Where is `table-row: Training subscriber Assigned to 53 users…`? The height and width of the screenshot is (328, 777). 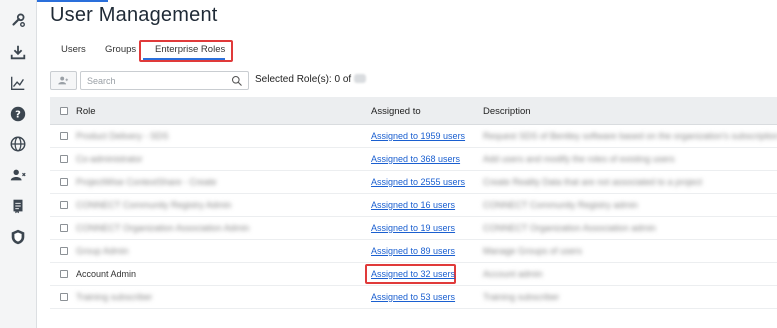 table-row: Training subscriber Assigned to 53 users… is located at coordinates (413, 297).